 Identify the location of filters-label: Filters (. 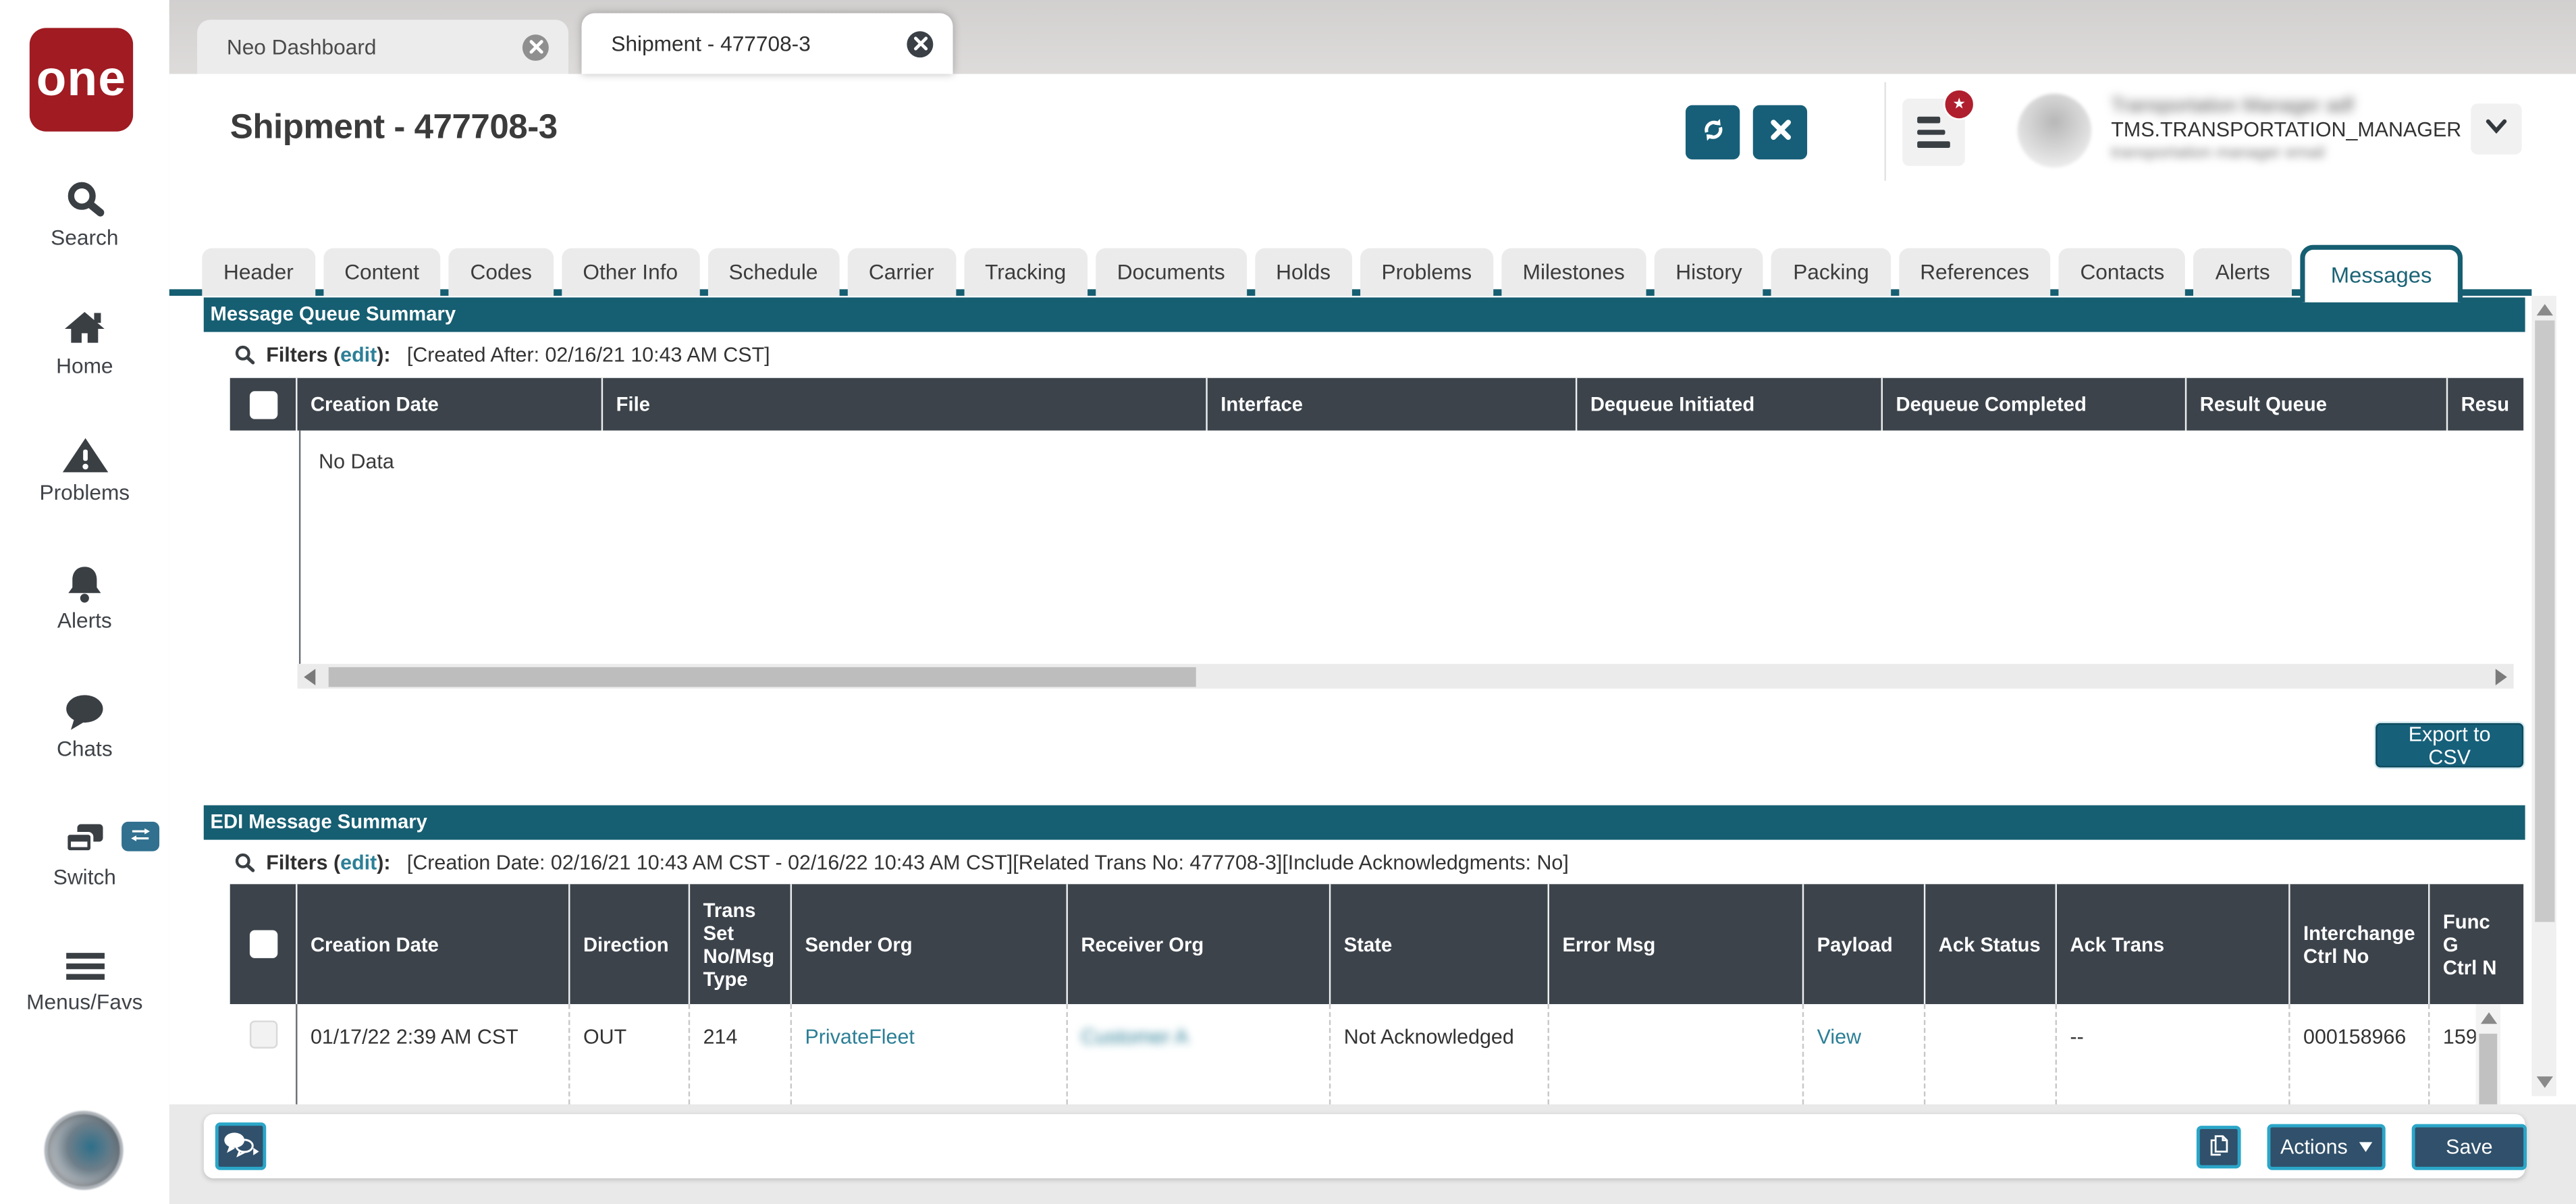
(303, 355).